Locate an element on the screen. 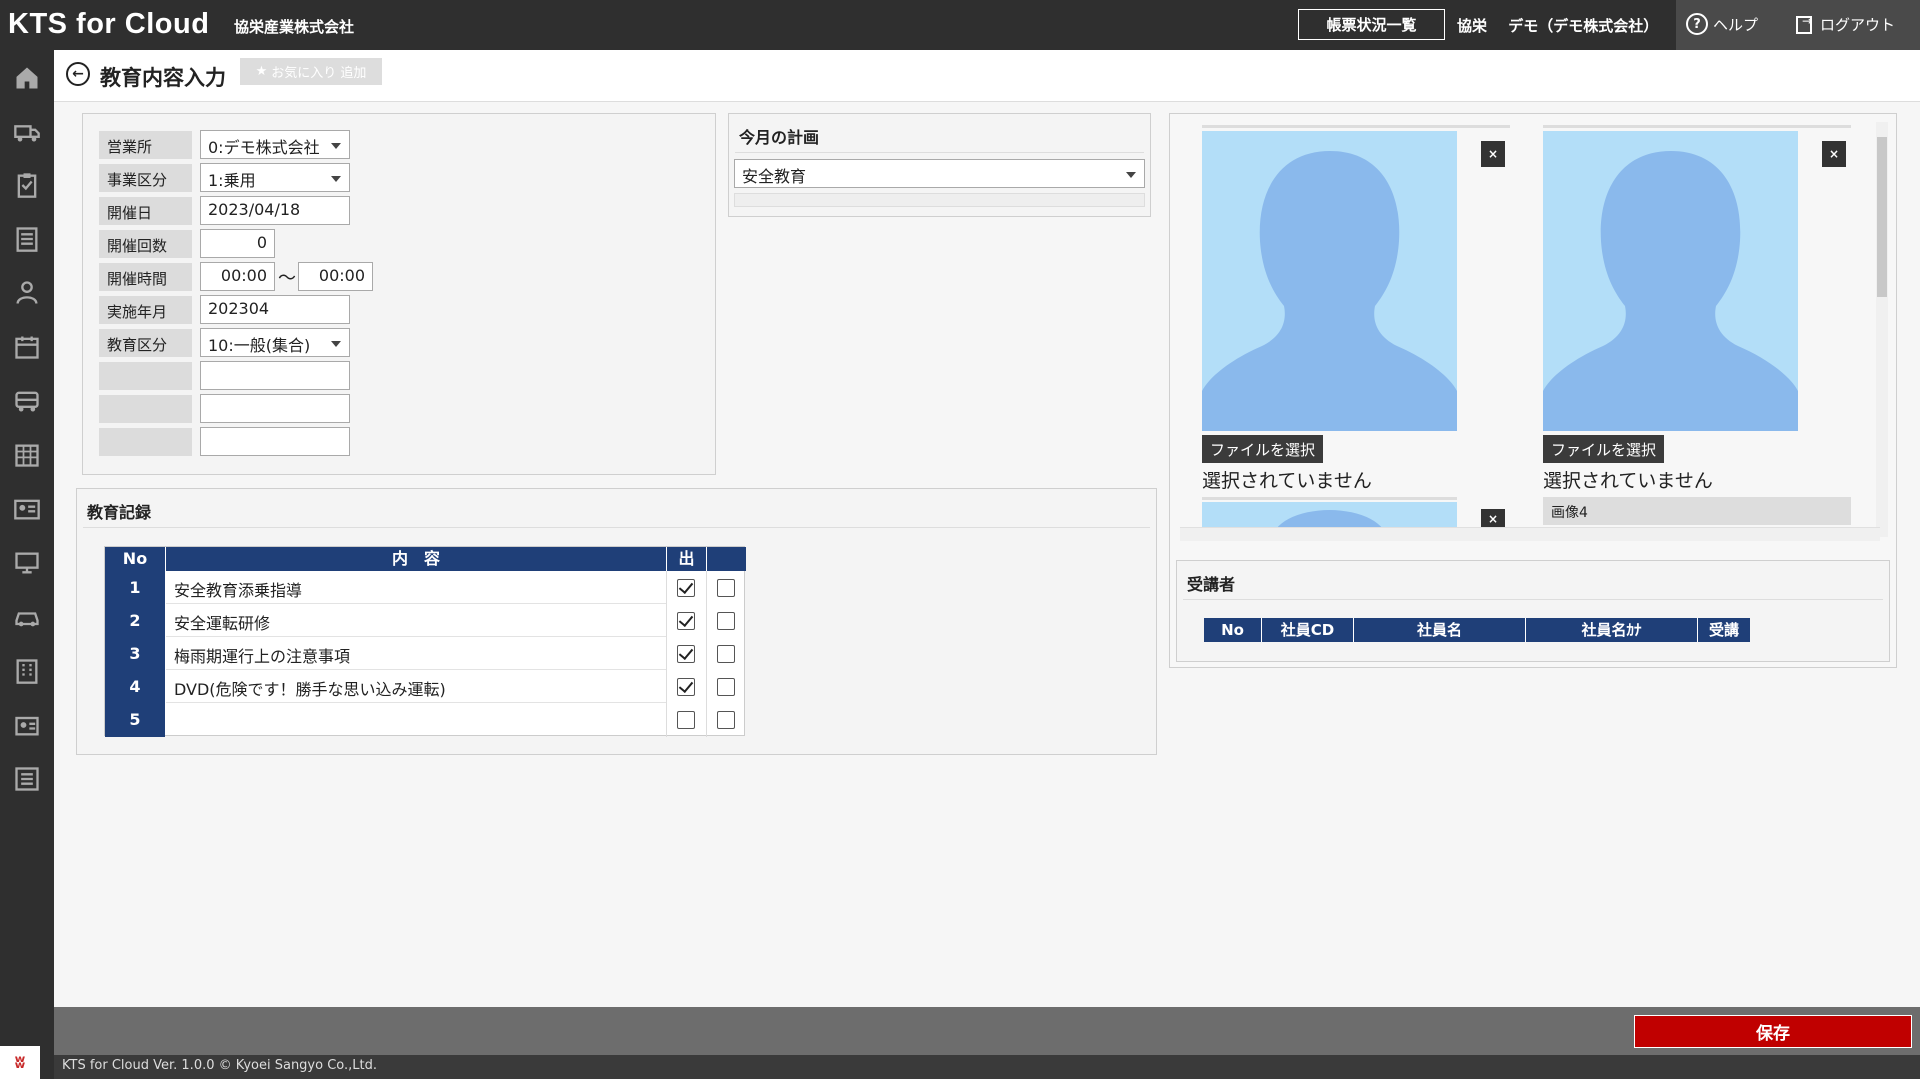 The image size is (1920, 1079). row-no: 1 is located at coordinates (135, 587).